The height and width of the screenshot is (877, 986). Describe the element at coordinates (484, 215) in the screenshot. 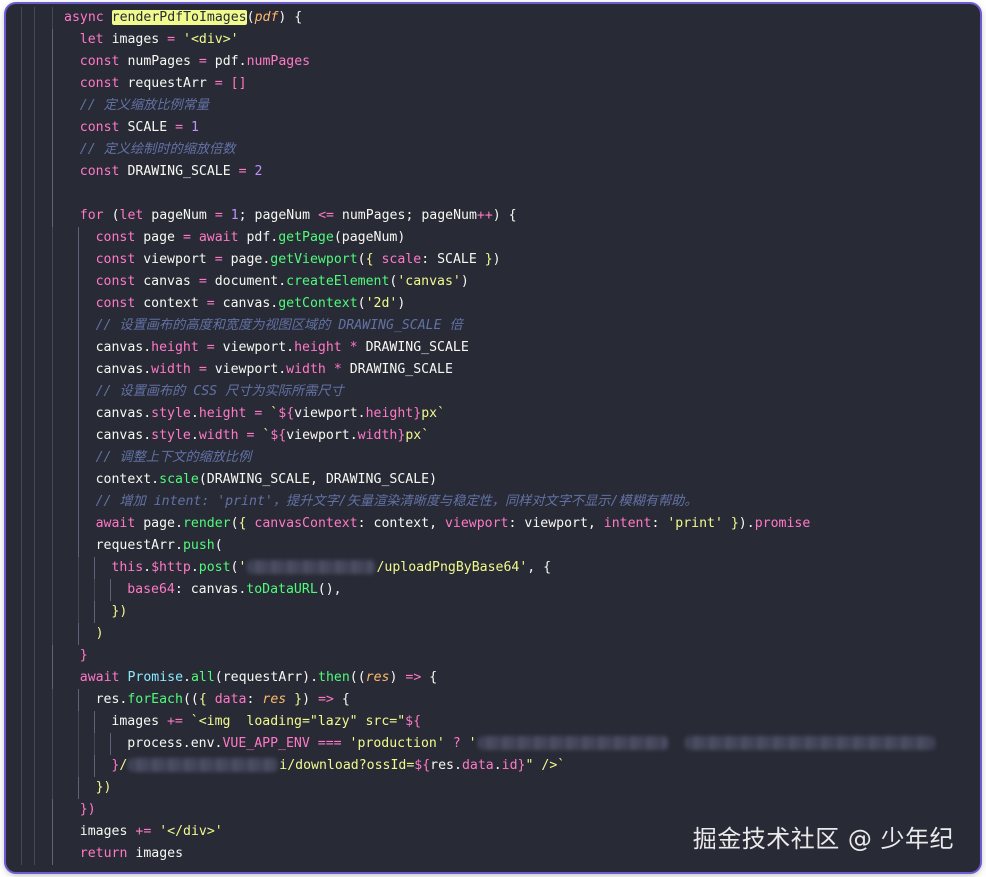

I see `code-token: ++` at that location.